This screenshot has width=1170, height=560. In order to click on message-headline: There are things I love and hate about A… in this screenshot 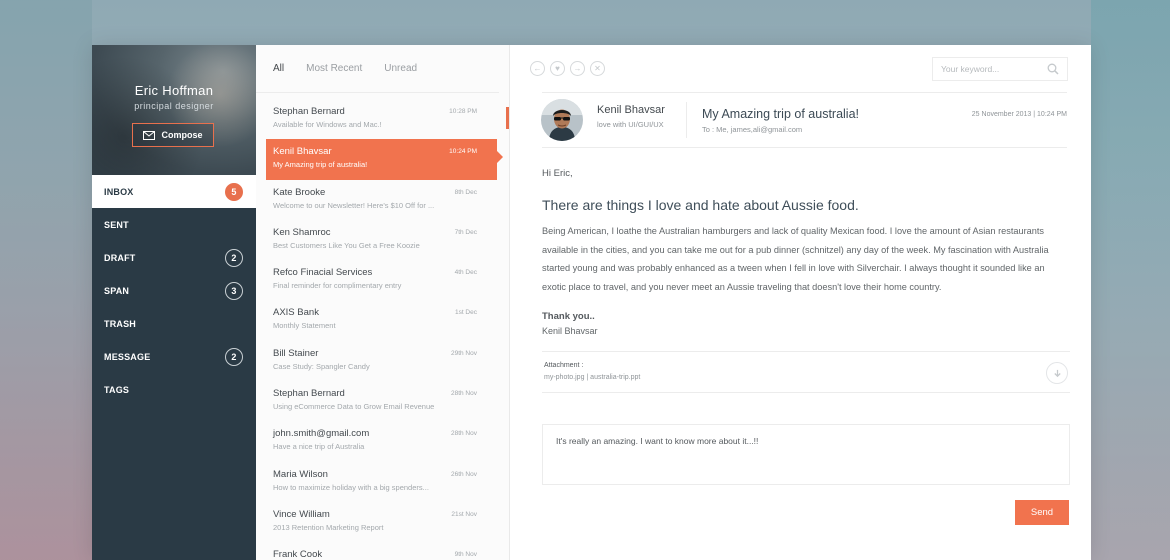, I will do `click(700, 205)`.